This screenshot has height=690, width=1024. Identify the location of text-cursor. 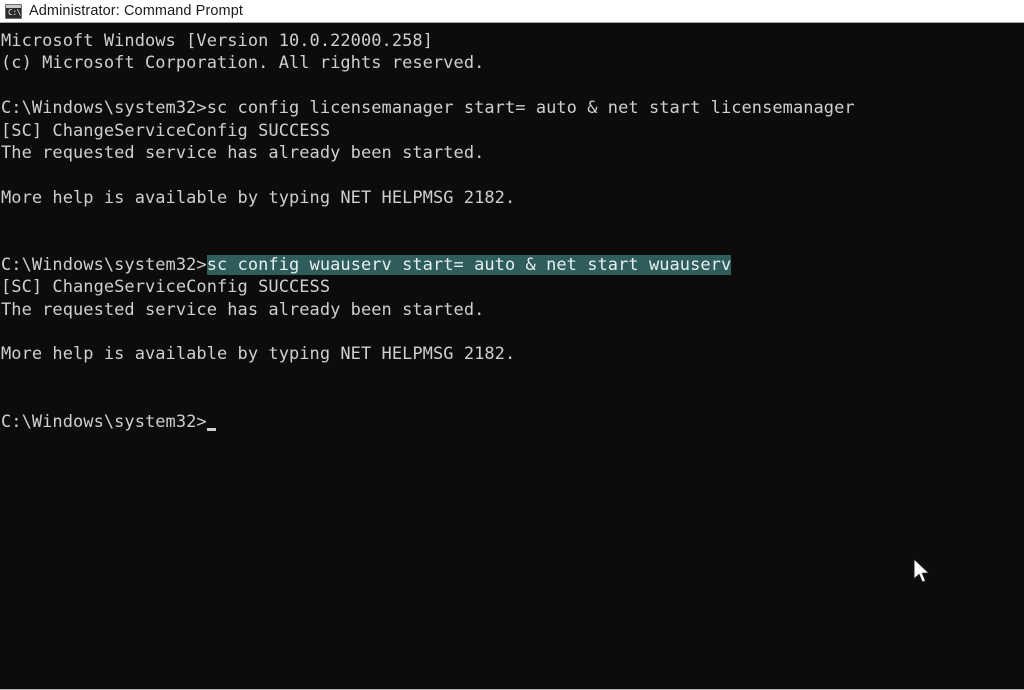
(211, 430).